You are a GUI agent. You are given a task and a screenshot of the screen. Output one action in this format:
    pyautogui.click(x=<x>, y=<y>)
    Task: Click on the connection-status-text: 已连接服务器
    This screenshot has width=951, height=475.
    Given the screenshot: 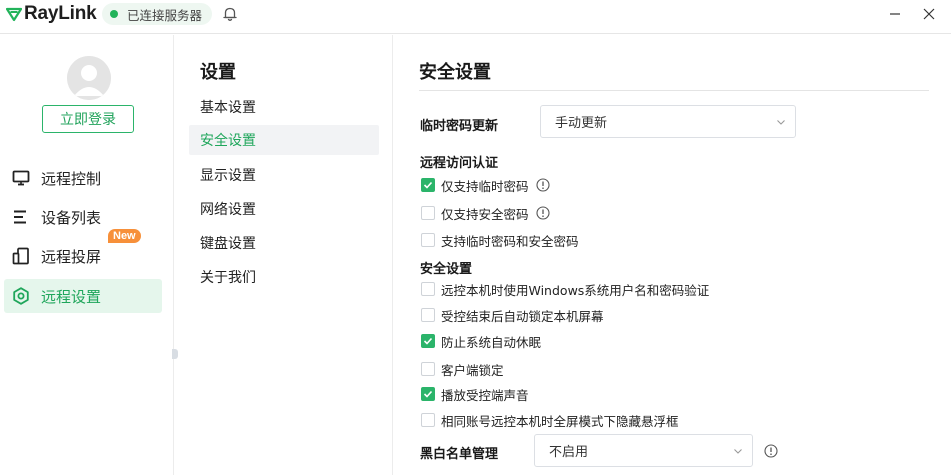 What is the action you would take?
    pyautogui.click(x=165, y=15)
    